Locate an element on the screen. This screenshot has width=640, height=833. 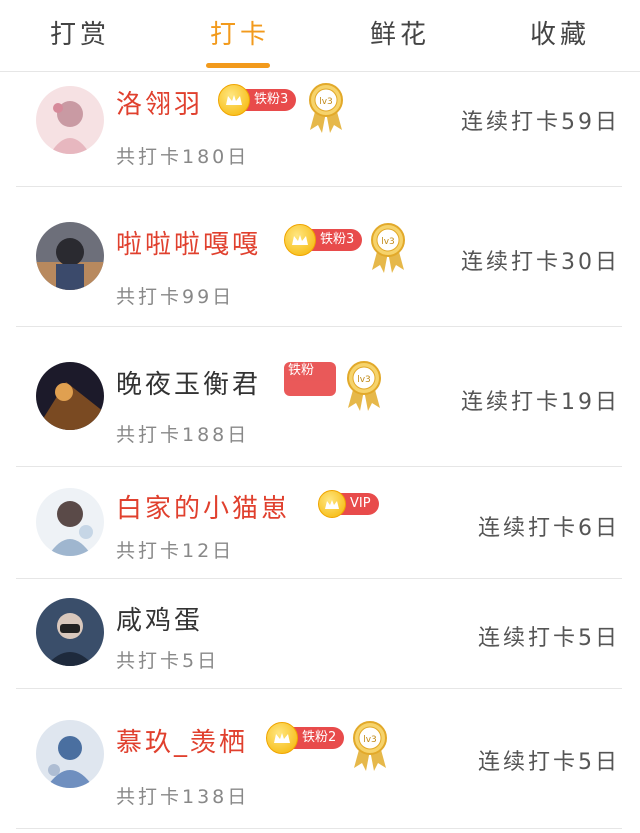
user-name: 咸鸡蛋 is located at coordinates (159, 618).